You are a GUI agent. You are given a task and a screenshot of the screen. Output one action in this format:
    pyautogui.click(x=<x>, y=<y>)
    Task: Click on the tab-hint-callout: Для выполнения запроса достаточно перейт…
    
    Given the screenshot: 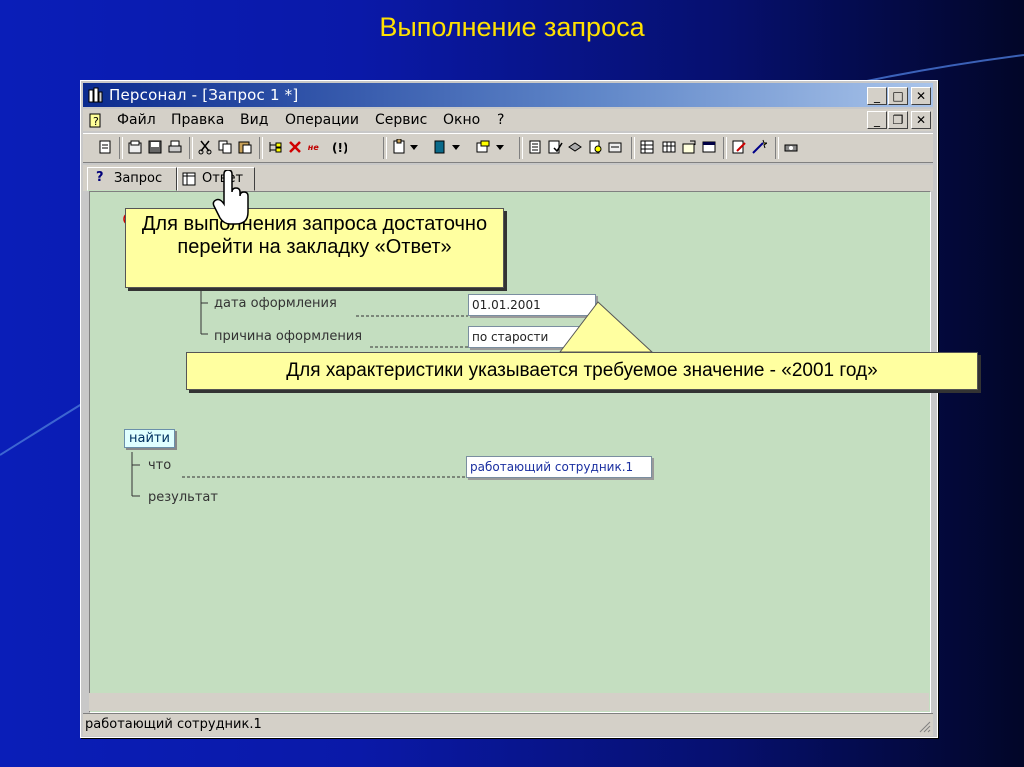 What is the action you would take?
    pyautogui.click(x=314, y=248)
    